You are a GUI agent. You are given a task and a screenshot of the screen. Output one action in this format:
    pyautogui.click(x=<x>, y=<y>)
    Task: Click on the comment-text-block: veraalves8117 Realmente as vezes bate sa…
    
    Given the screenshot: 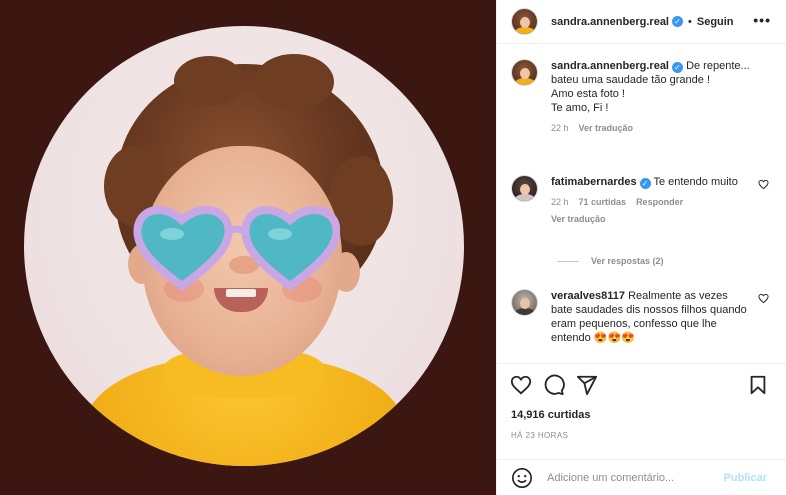 What is the action you would take?
    pyautogui.click(x=651, y=317)
    